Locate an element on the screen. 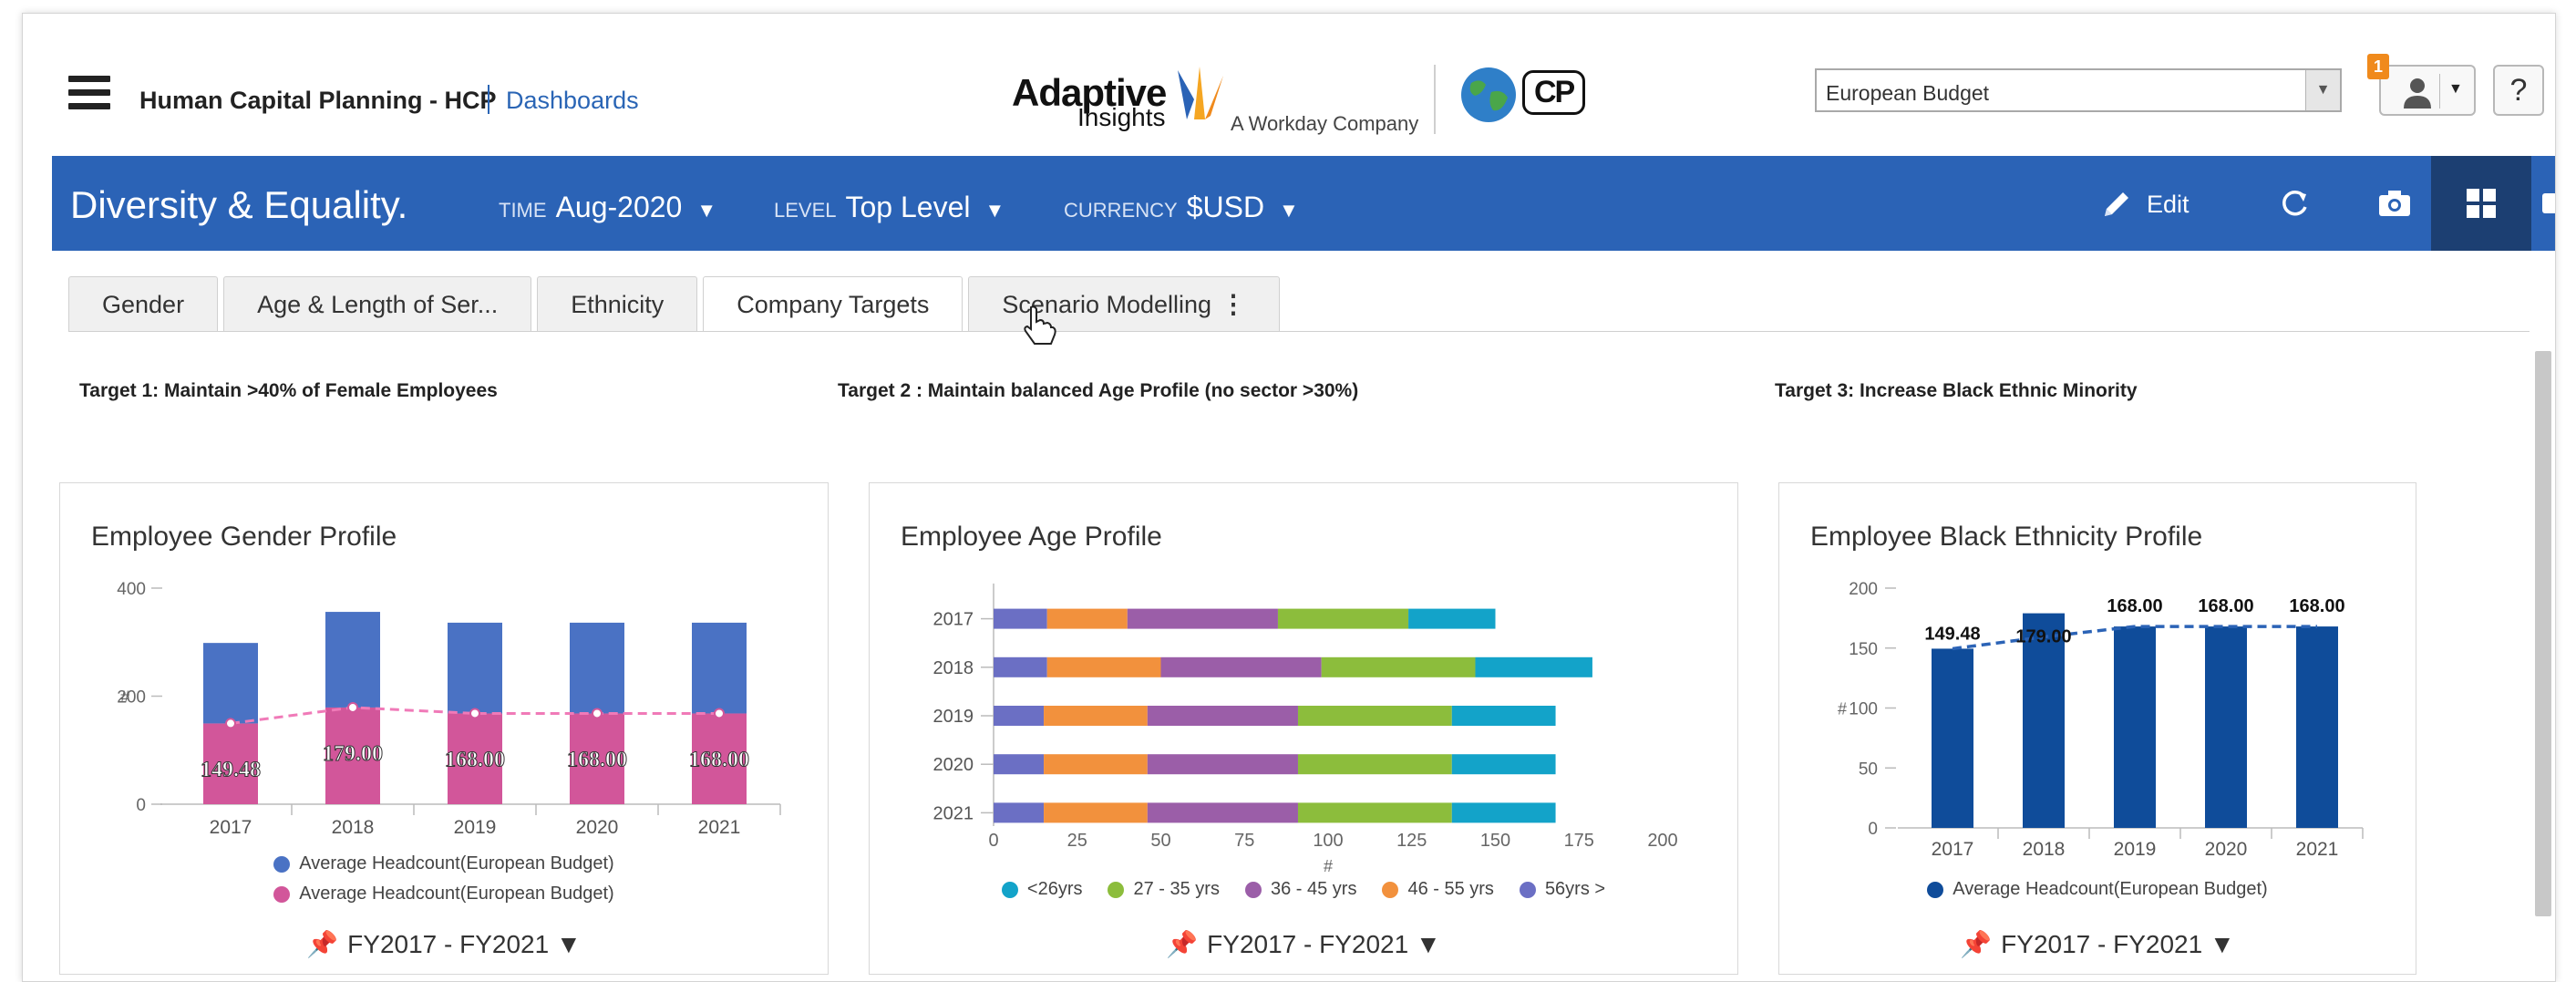  x-tick-label: 125 is located at coordinates (1411, 841).